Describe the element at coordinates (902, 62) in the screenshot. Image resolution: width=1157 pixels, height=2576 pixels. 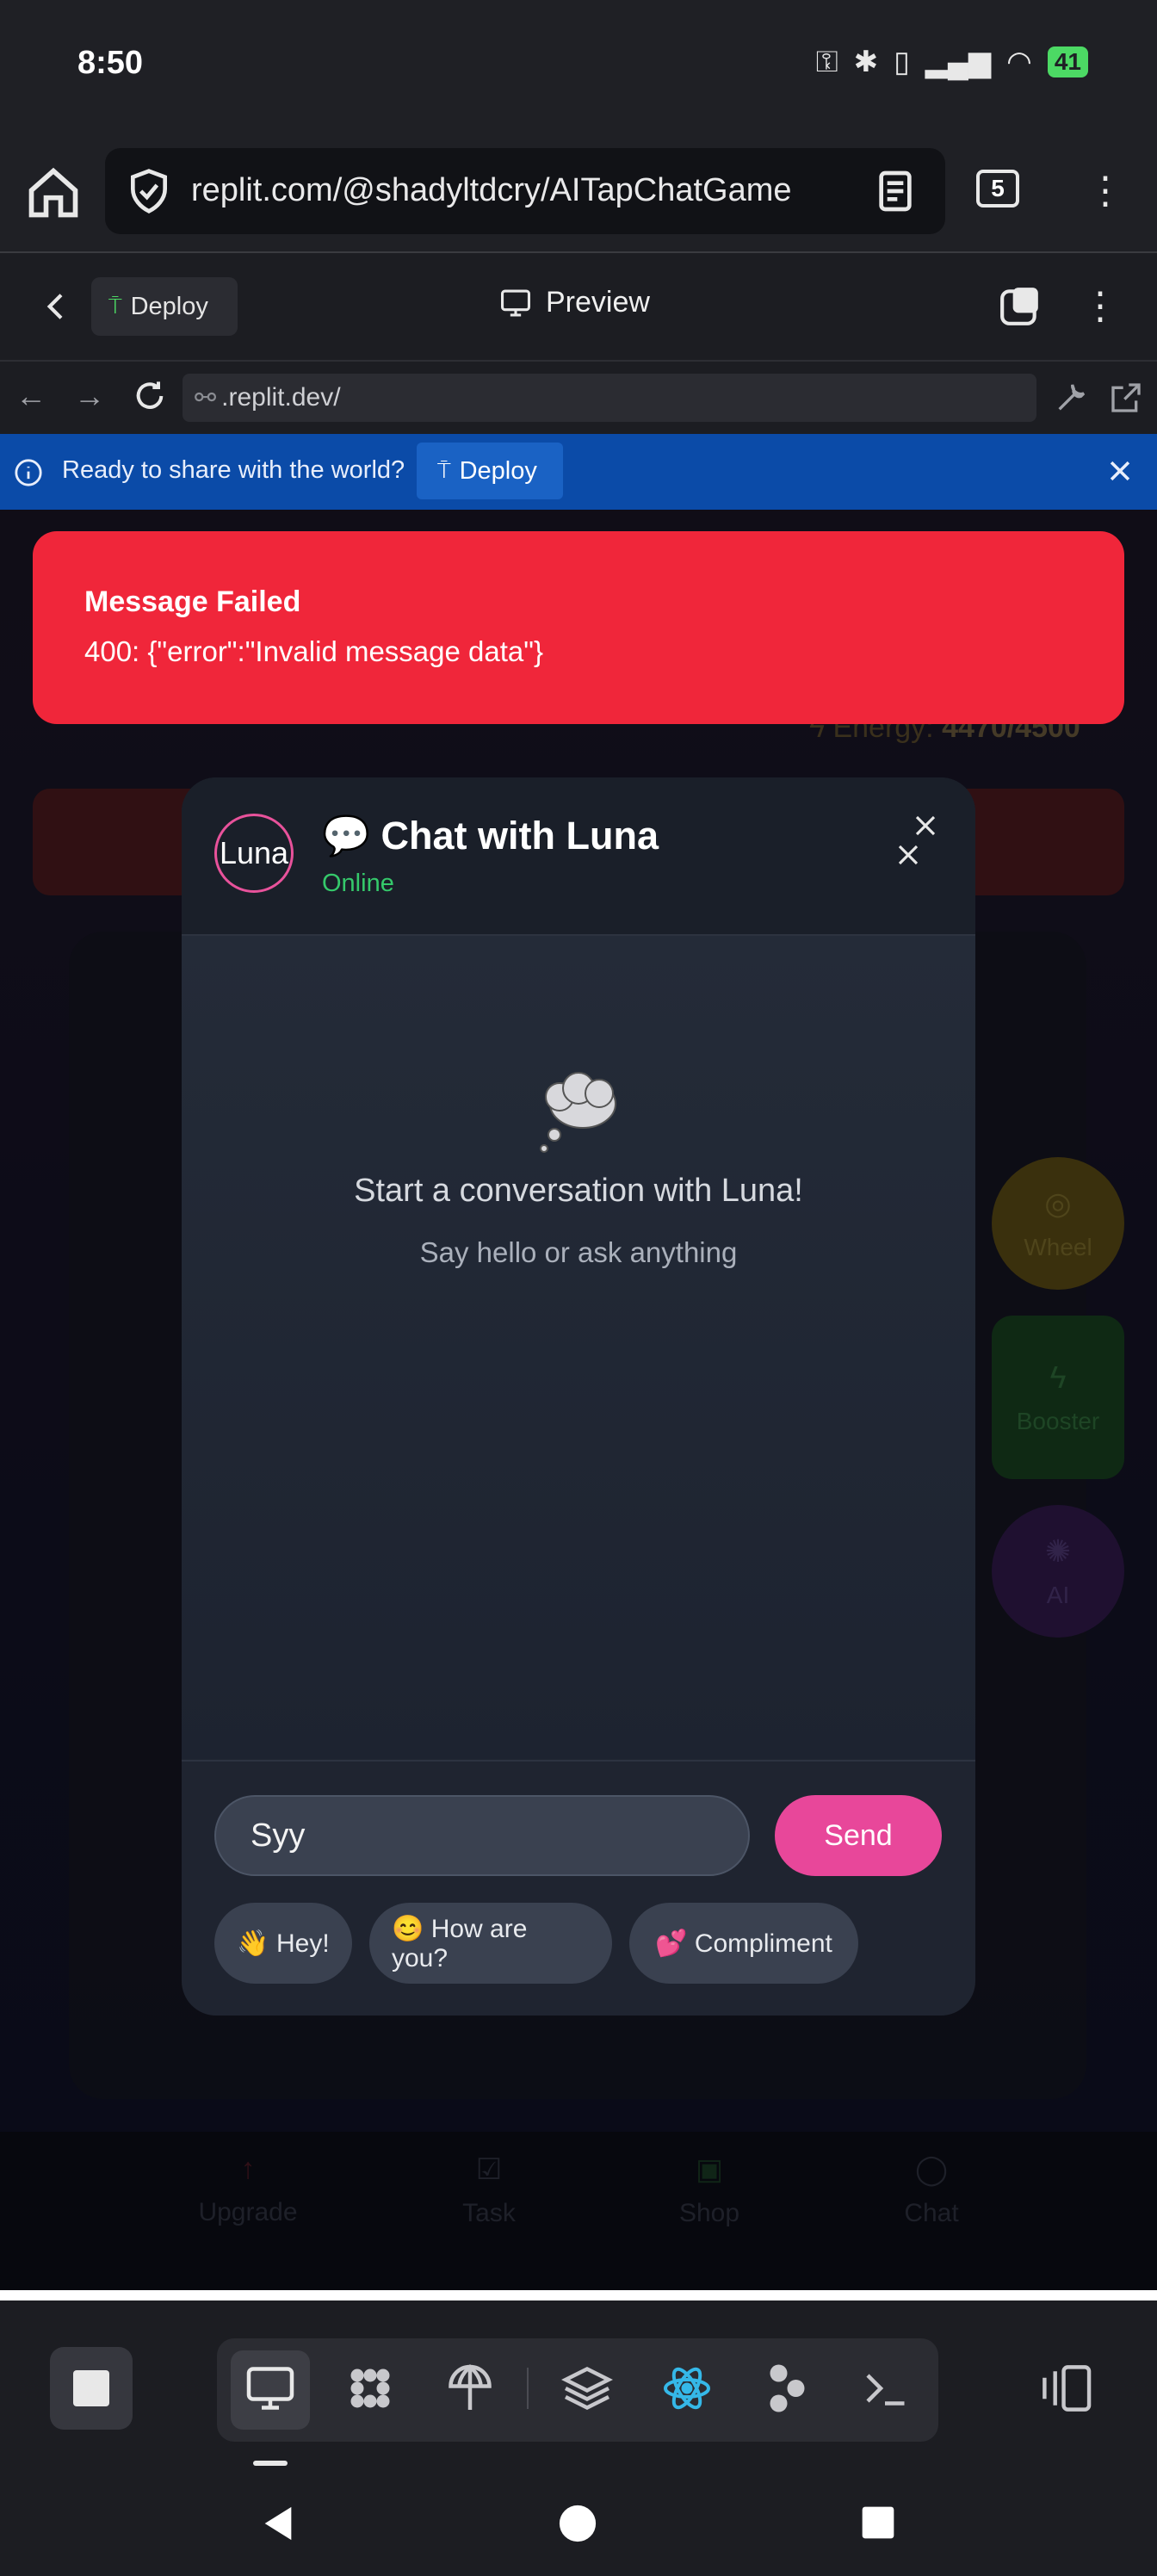
I see `vibrate-icon: ▯` at that location.